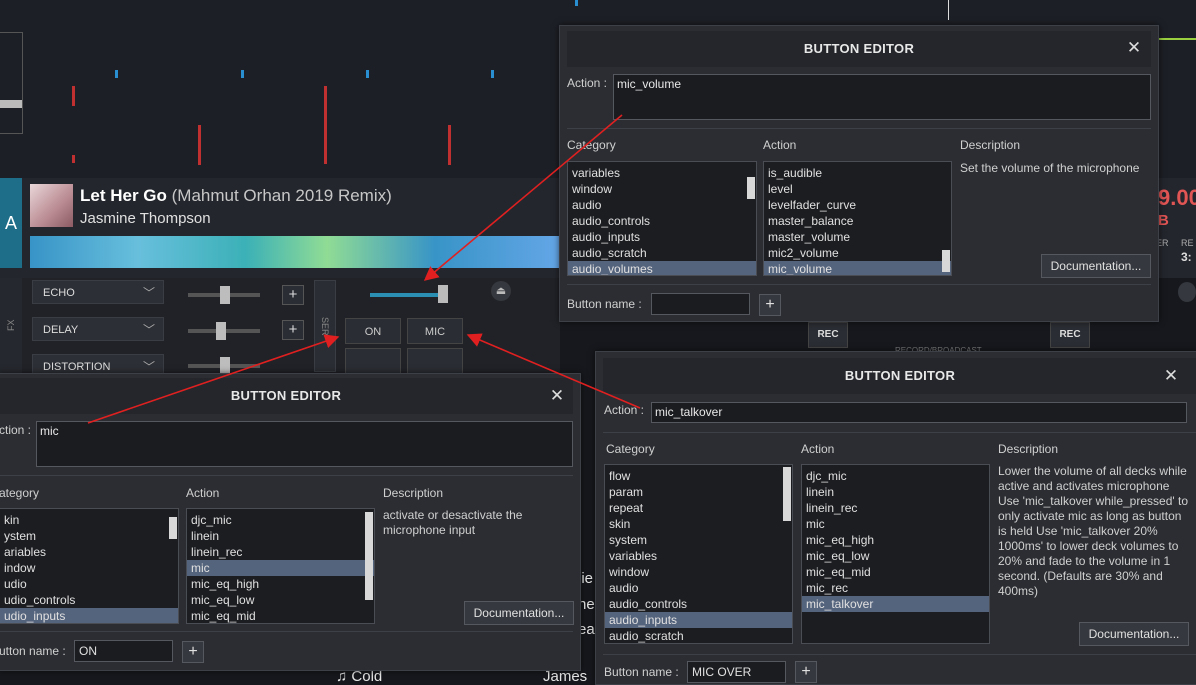  I want to click on action-input: mic_volume, so click(882, 97).